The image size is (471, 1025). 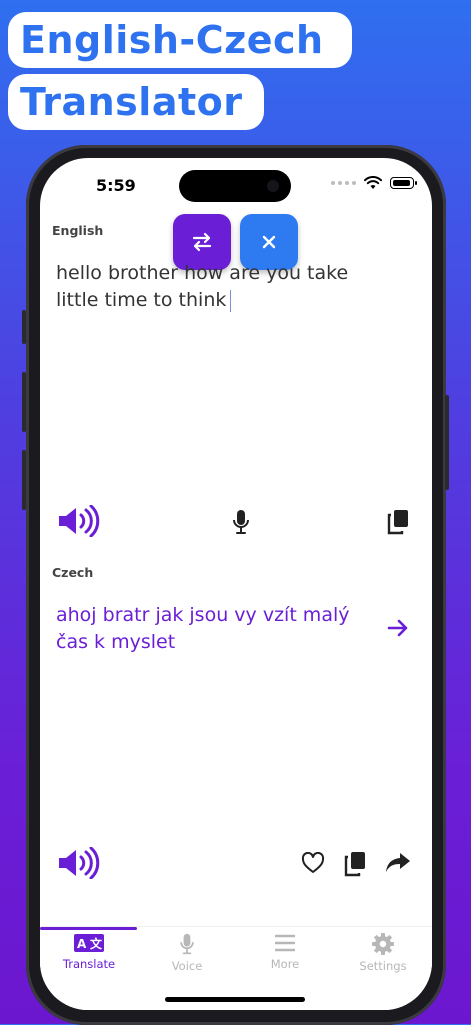 I want to click on app-title-line2: Translator, so click(x=136, y=102).